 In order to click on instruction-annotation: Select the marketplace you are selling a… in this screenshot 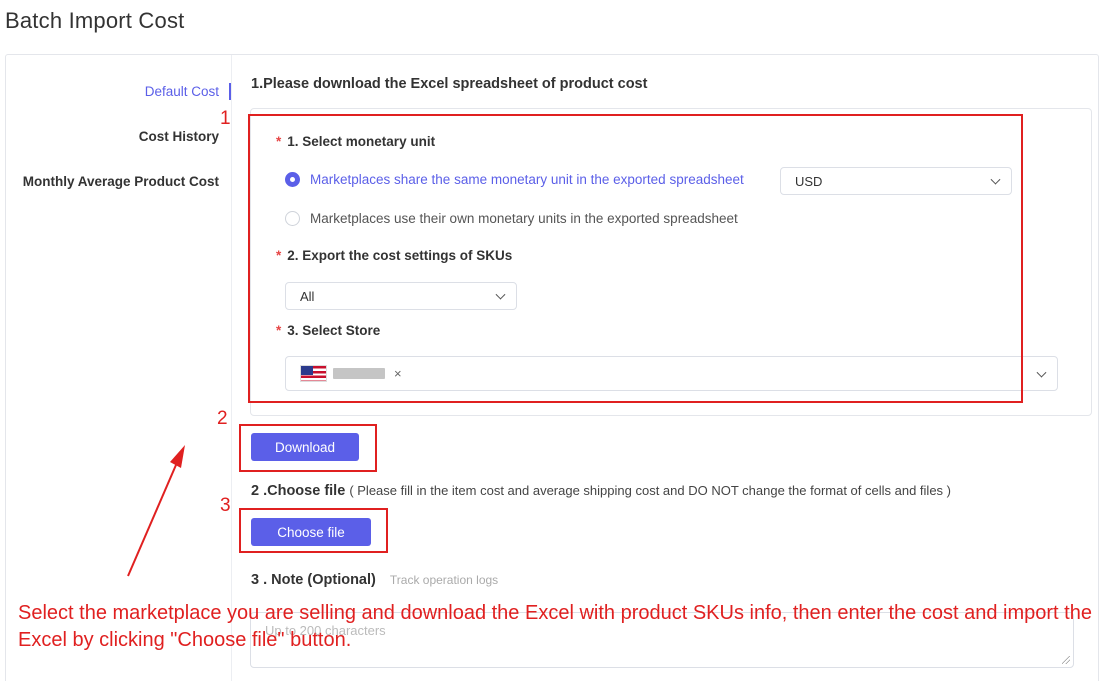, I will do `click(555, 626)`.